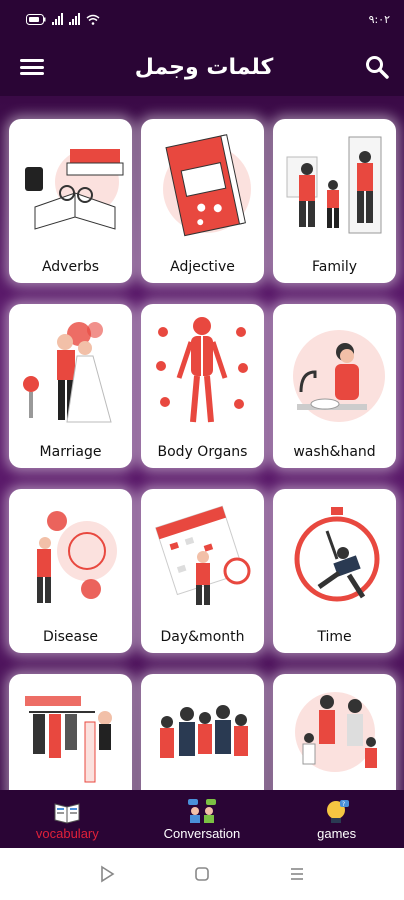 This screenshot has width=404, height=900. I want to click on category-label: Adjective, so click(202, 267).